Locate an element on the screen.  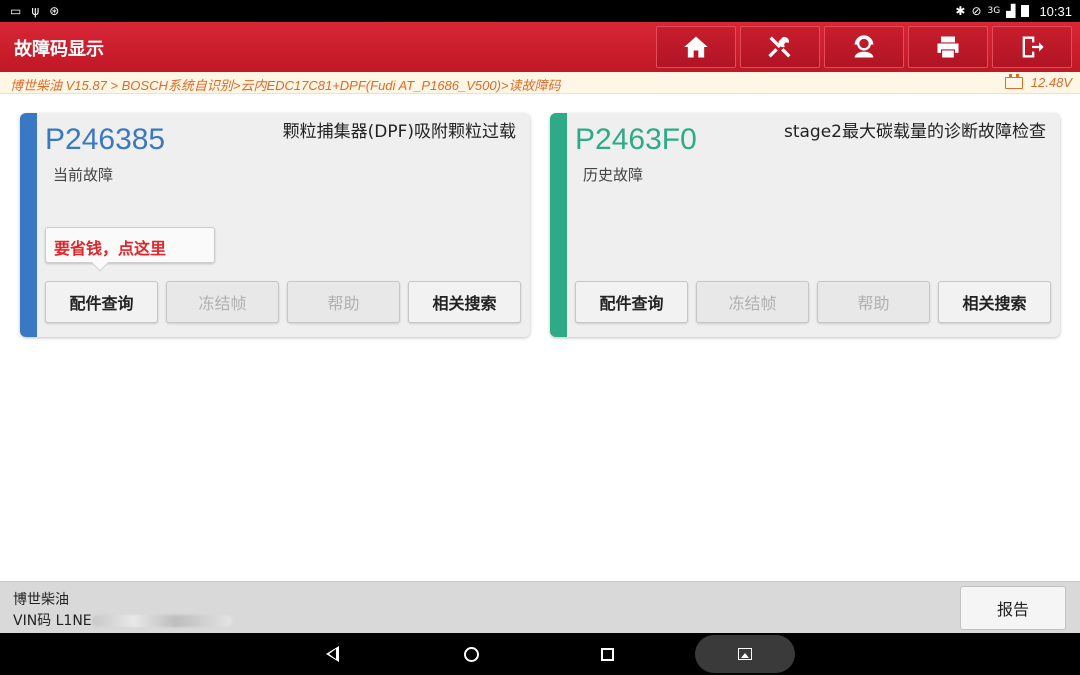
car-battery-icon is located at coordinates (1013, 81).